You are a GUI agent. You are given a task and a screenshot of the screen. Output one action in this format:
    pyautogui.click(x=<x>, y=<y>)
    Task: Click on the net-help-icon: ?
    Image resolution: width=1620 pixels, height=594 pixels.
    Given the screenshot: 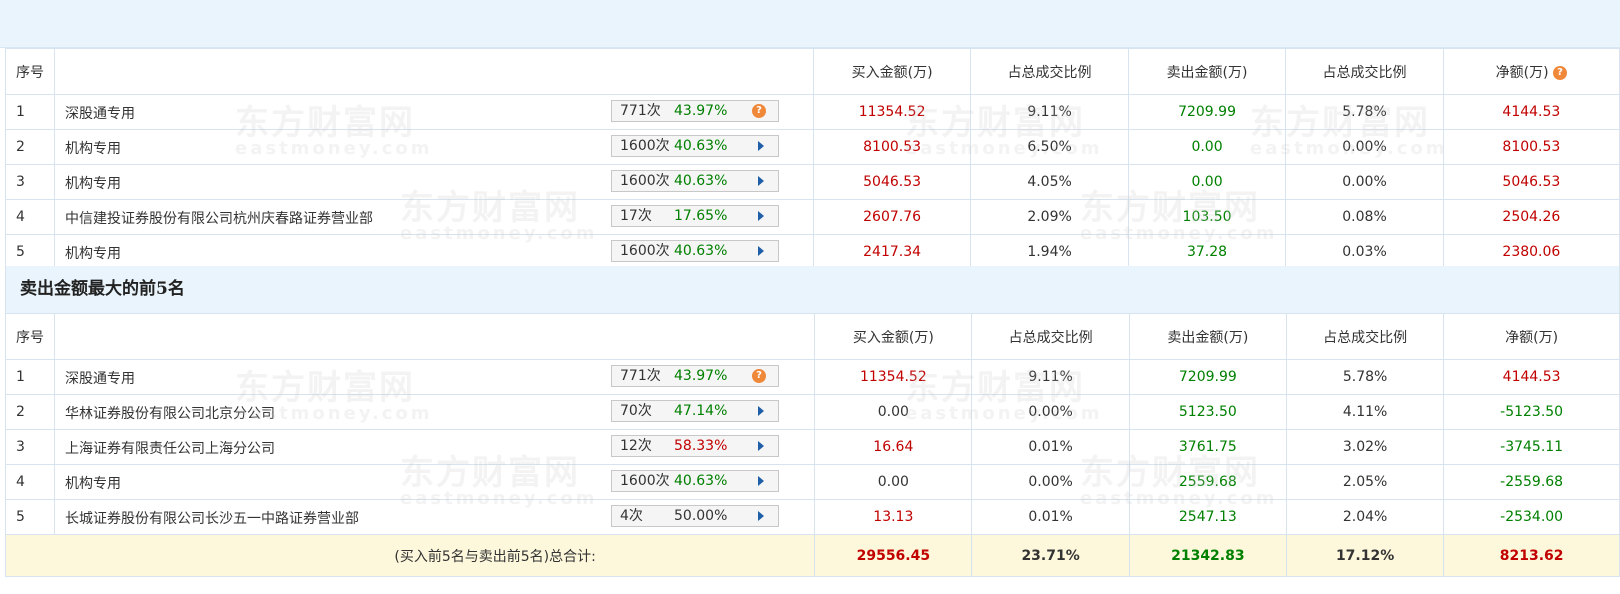 What is the action you would take?
    pyautogui.click(x=1560, y=72)
    